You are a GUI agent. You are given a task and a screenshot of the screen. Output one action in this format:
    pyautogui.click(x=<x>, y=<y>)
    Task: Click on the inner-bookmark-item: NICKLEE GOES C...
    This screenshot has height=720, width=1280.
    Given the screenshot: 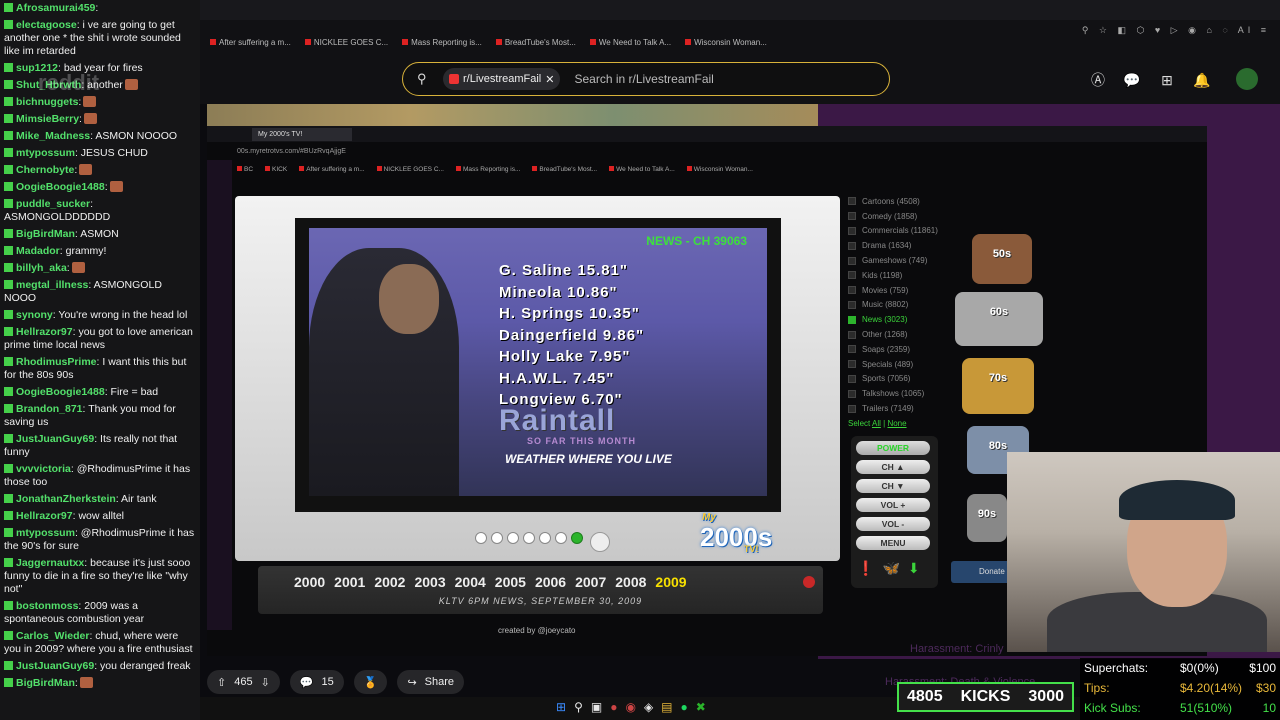 What is the action you would take?
    pyautogui.click(x=410, y=169)
    